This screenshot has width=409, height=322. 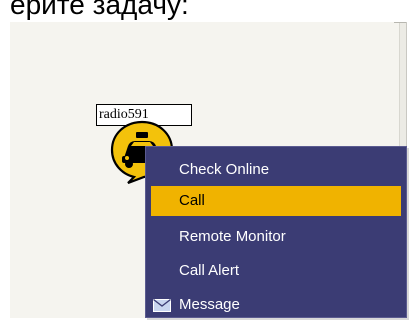 What do you see at coordinates (224, 169) in the screenshot?
I see `menu-item-label: Check Online` at bounding box center [224, 169].